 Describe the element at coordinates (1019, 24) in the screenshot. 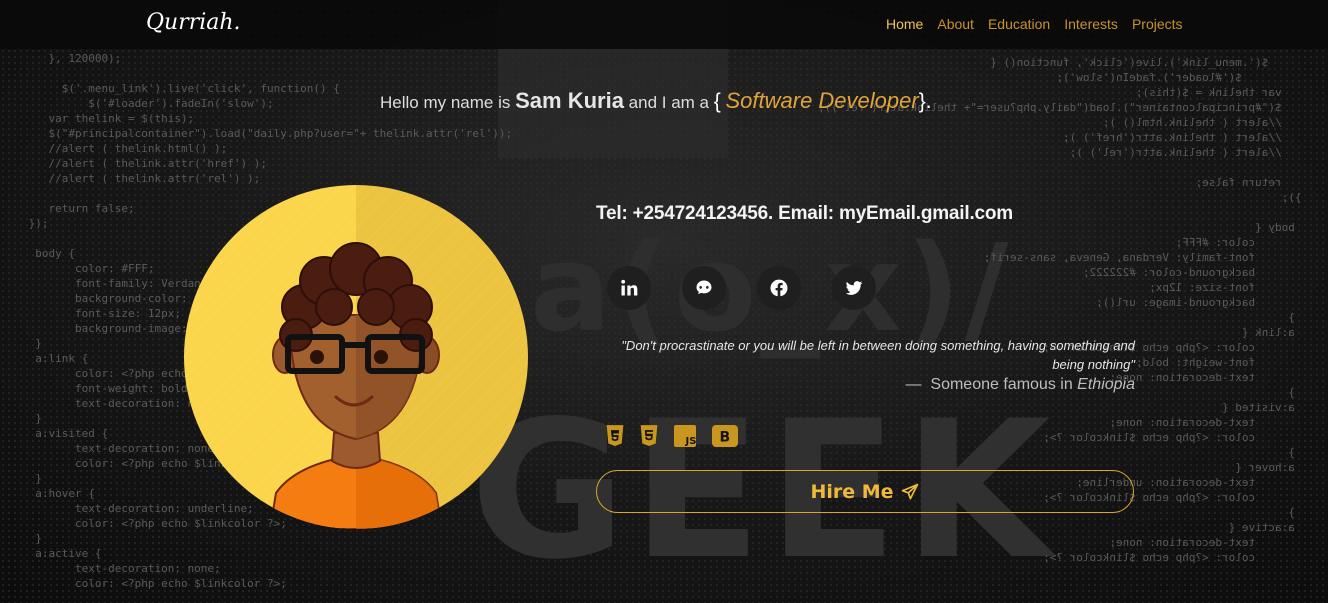

I see `nav-link-education: Education` at that location.